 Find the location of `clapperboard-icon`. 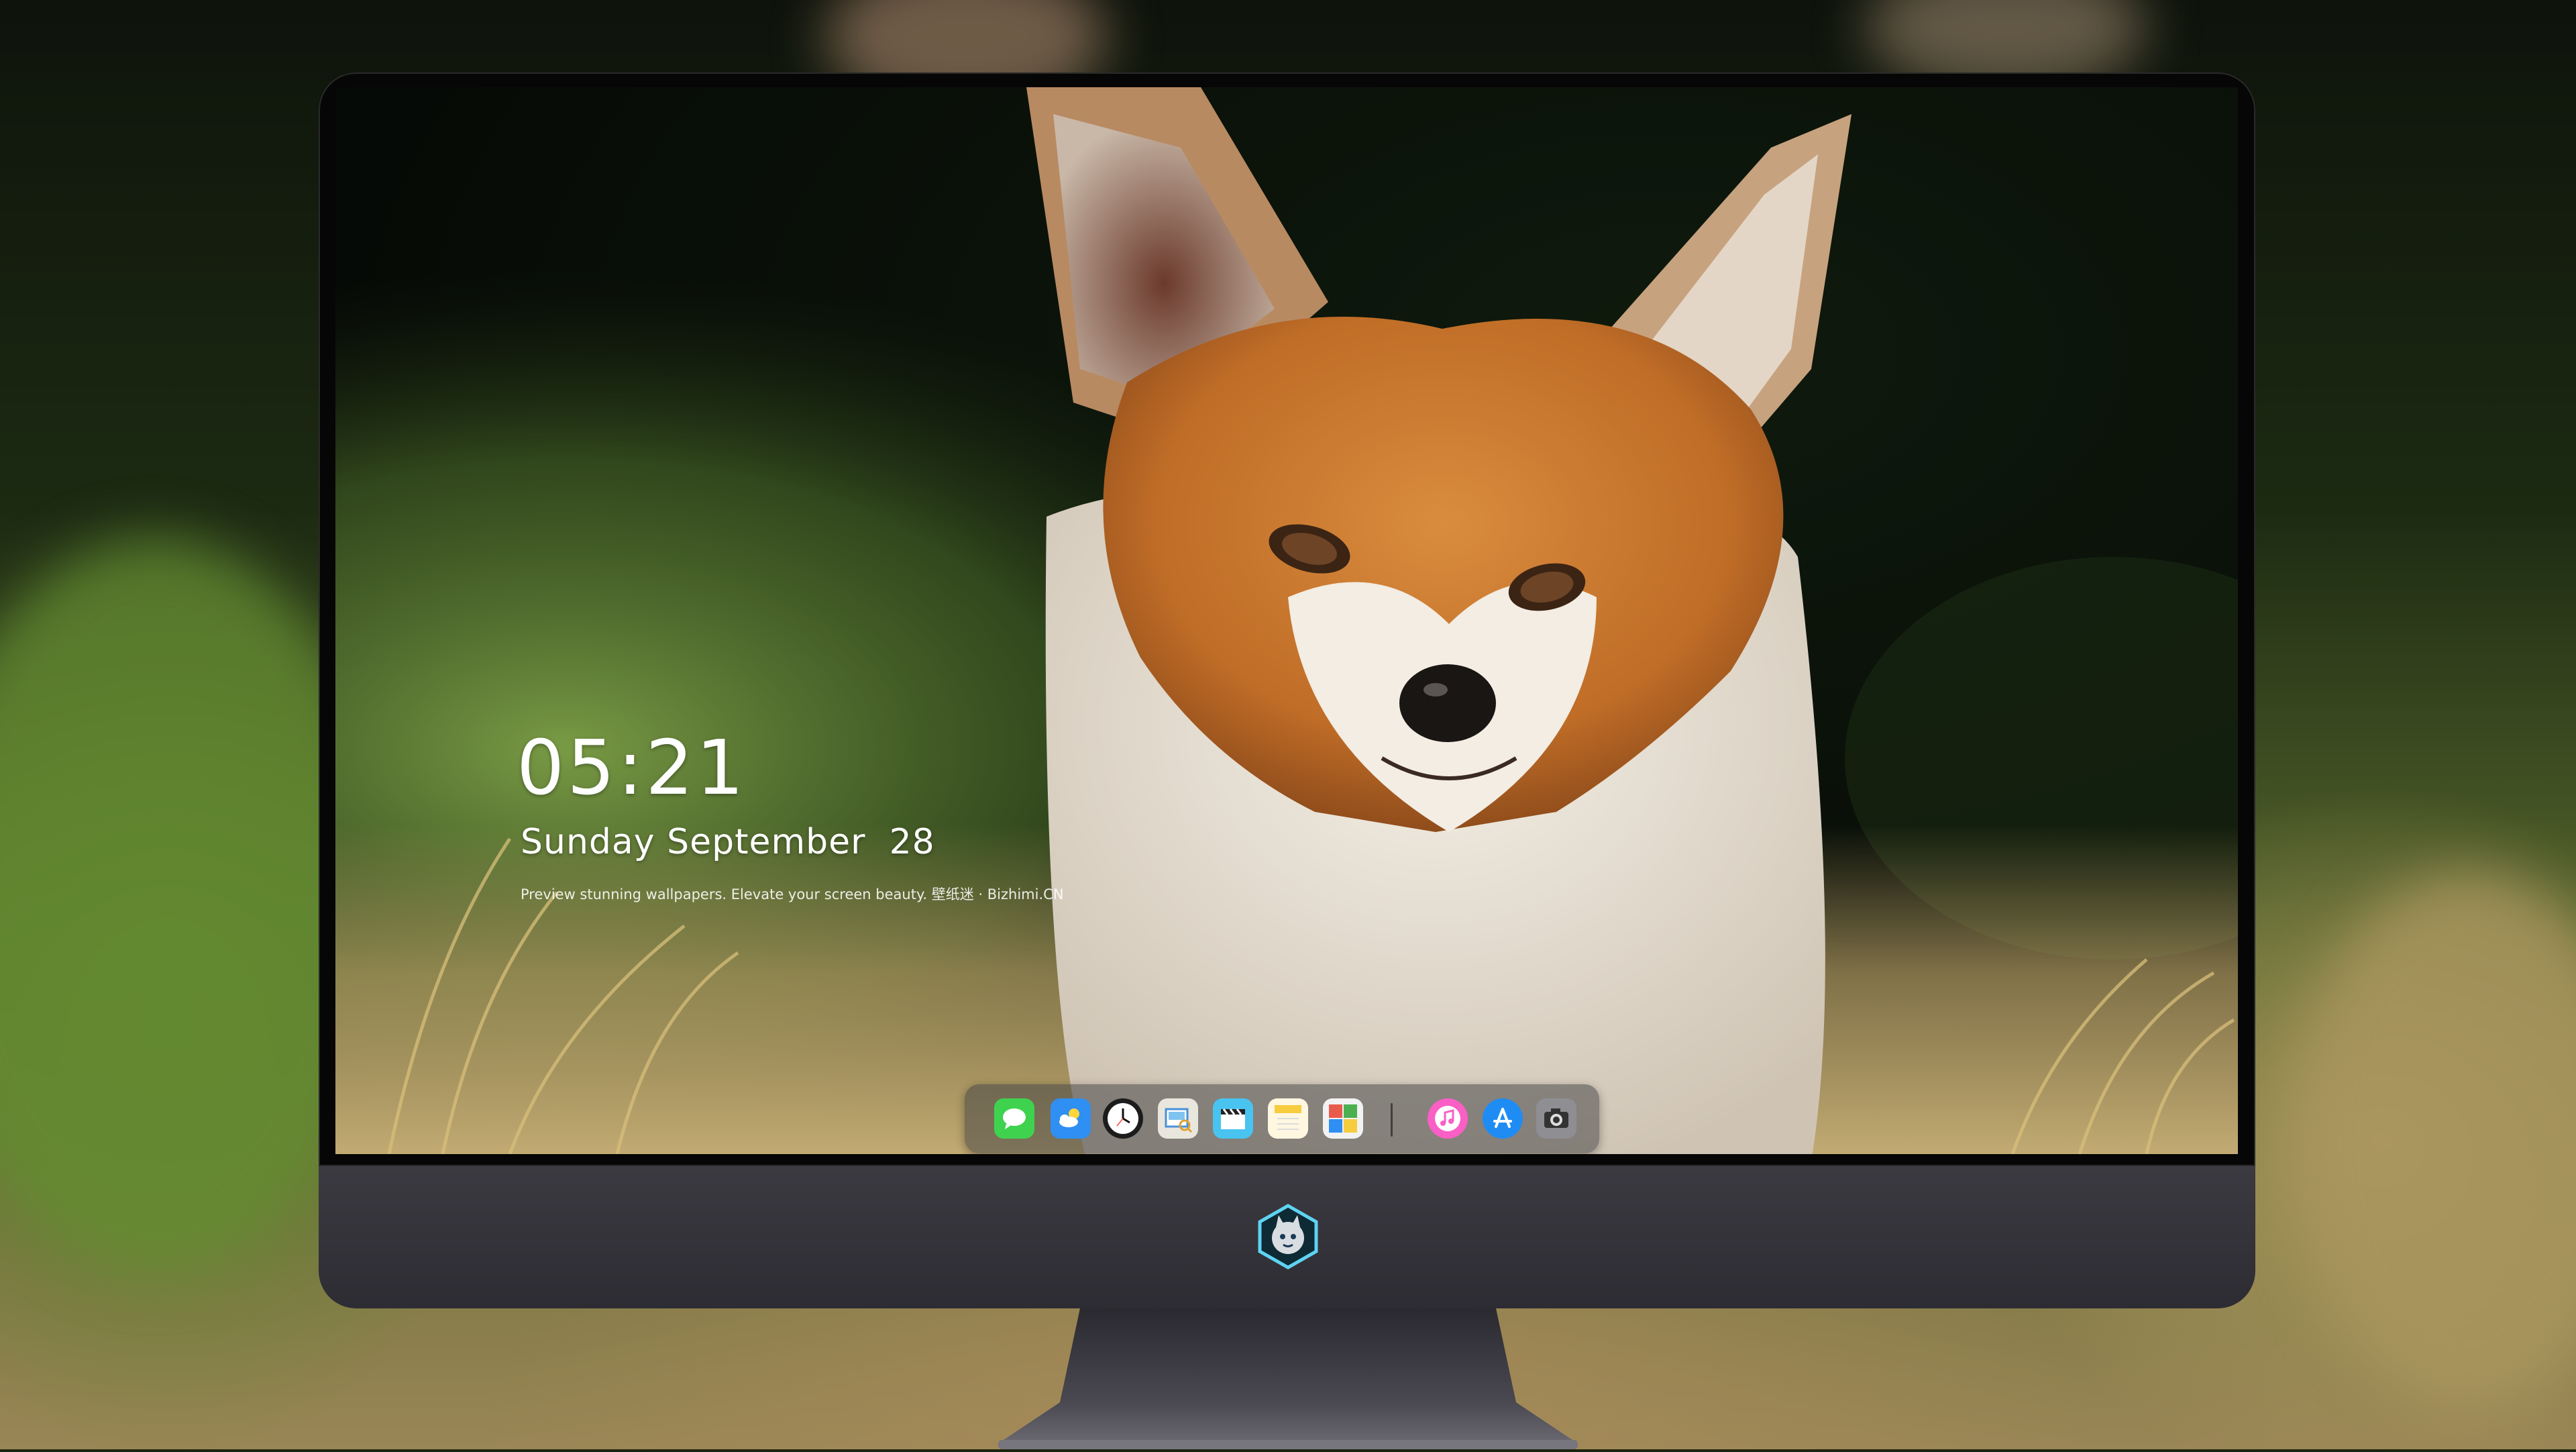

clapperboard-icon is located at coordinates (1233, 1119).